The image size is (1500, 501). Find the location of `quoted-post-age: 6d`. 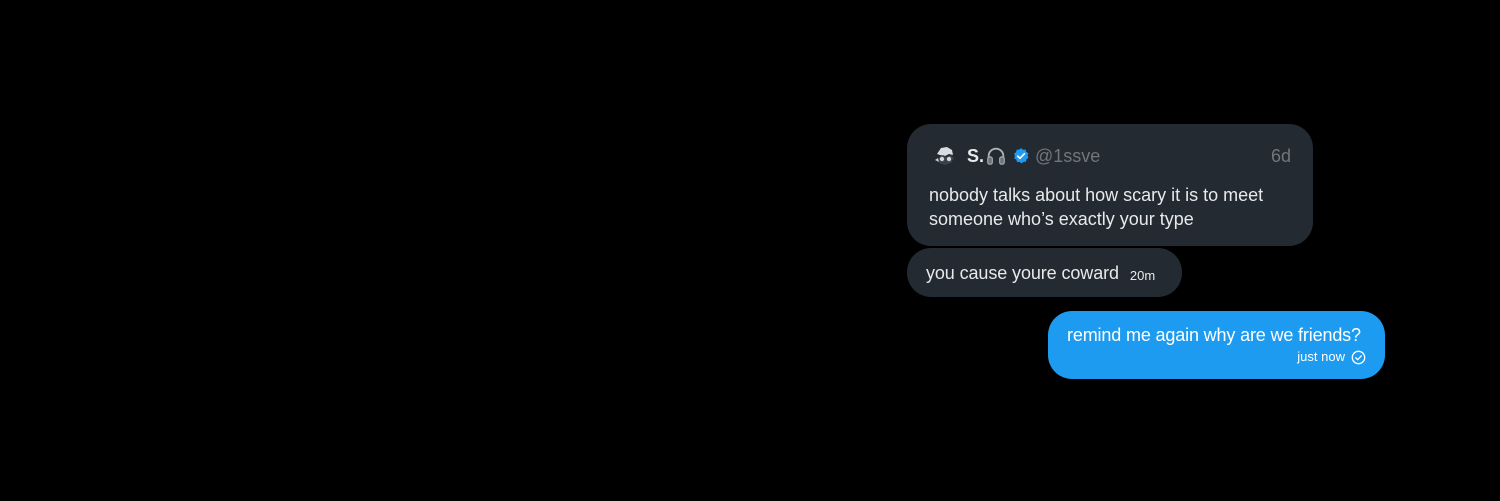

quoted-post-age: 6d is located at coordinates (1280, 156).